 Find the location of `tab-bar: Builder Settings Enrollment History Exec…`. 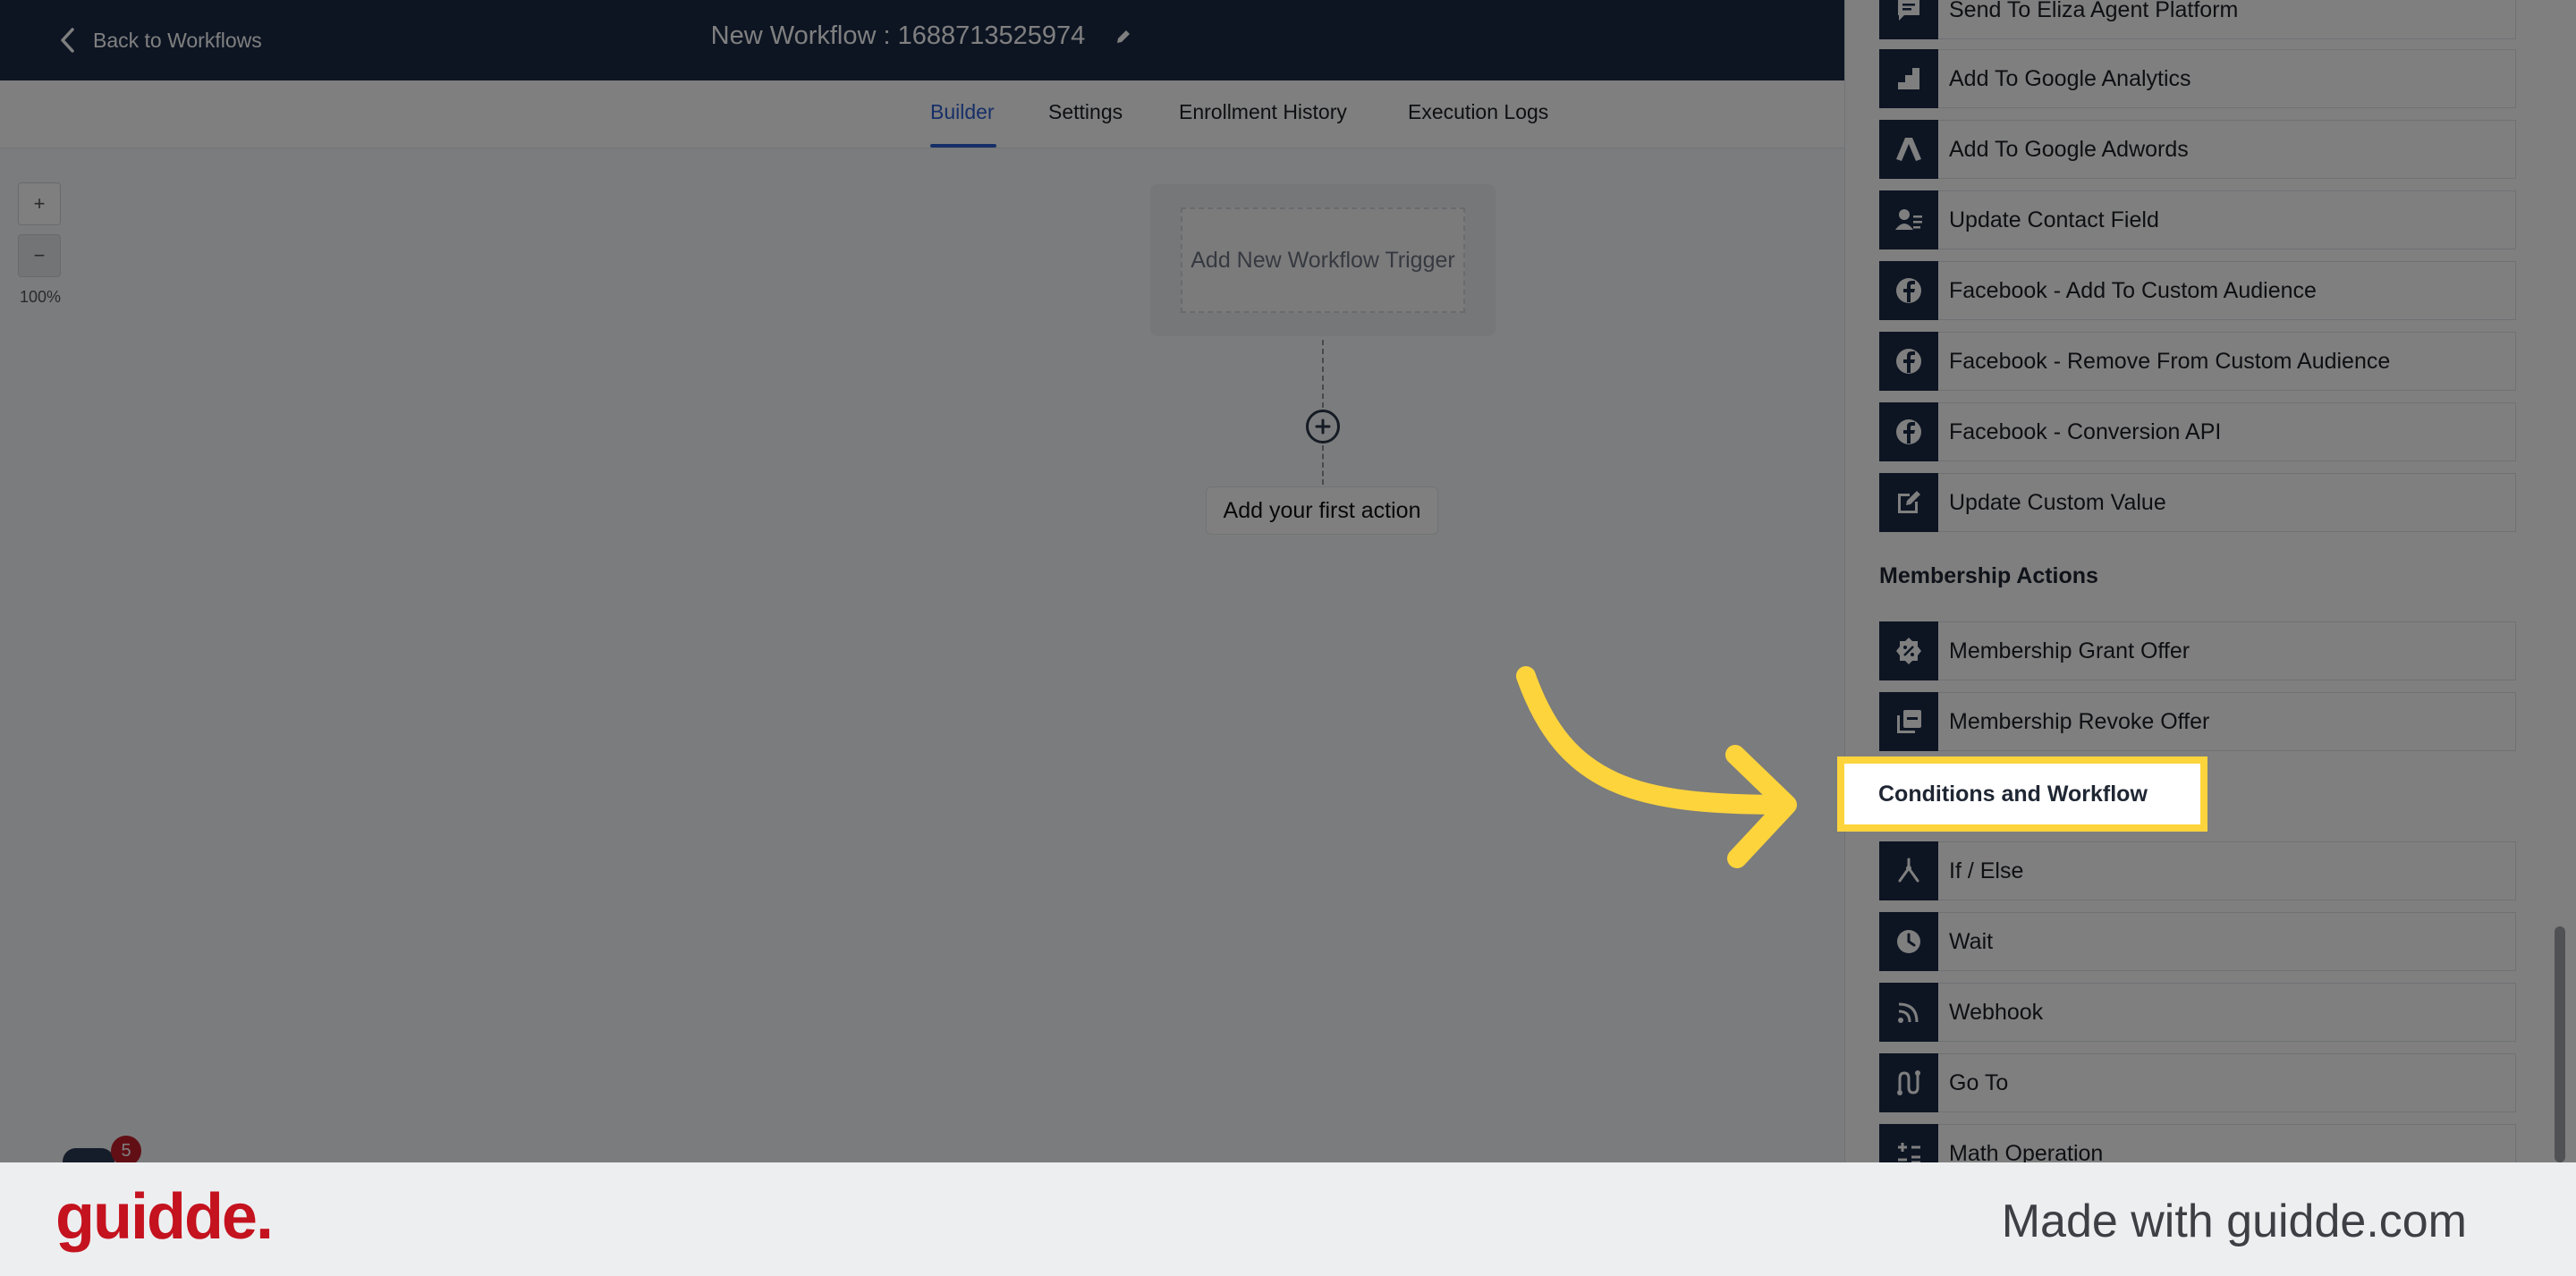

tab-bar: Builder Settings Enrollment History Exec… is located at coordinates (922, 114).